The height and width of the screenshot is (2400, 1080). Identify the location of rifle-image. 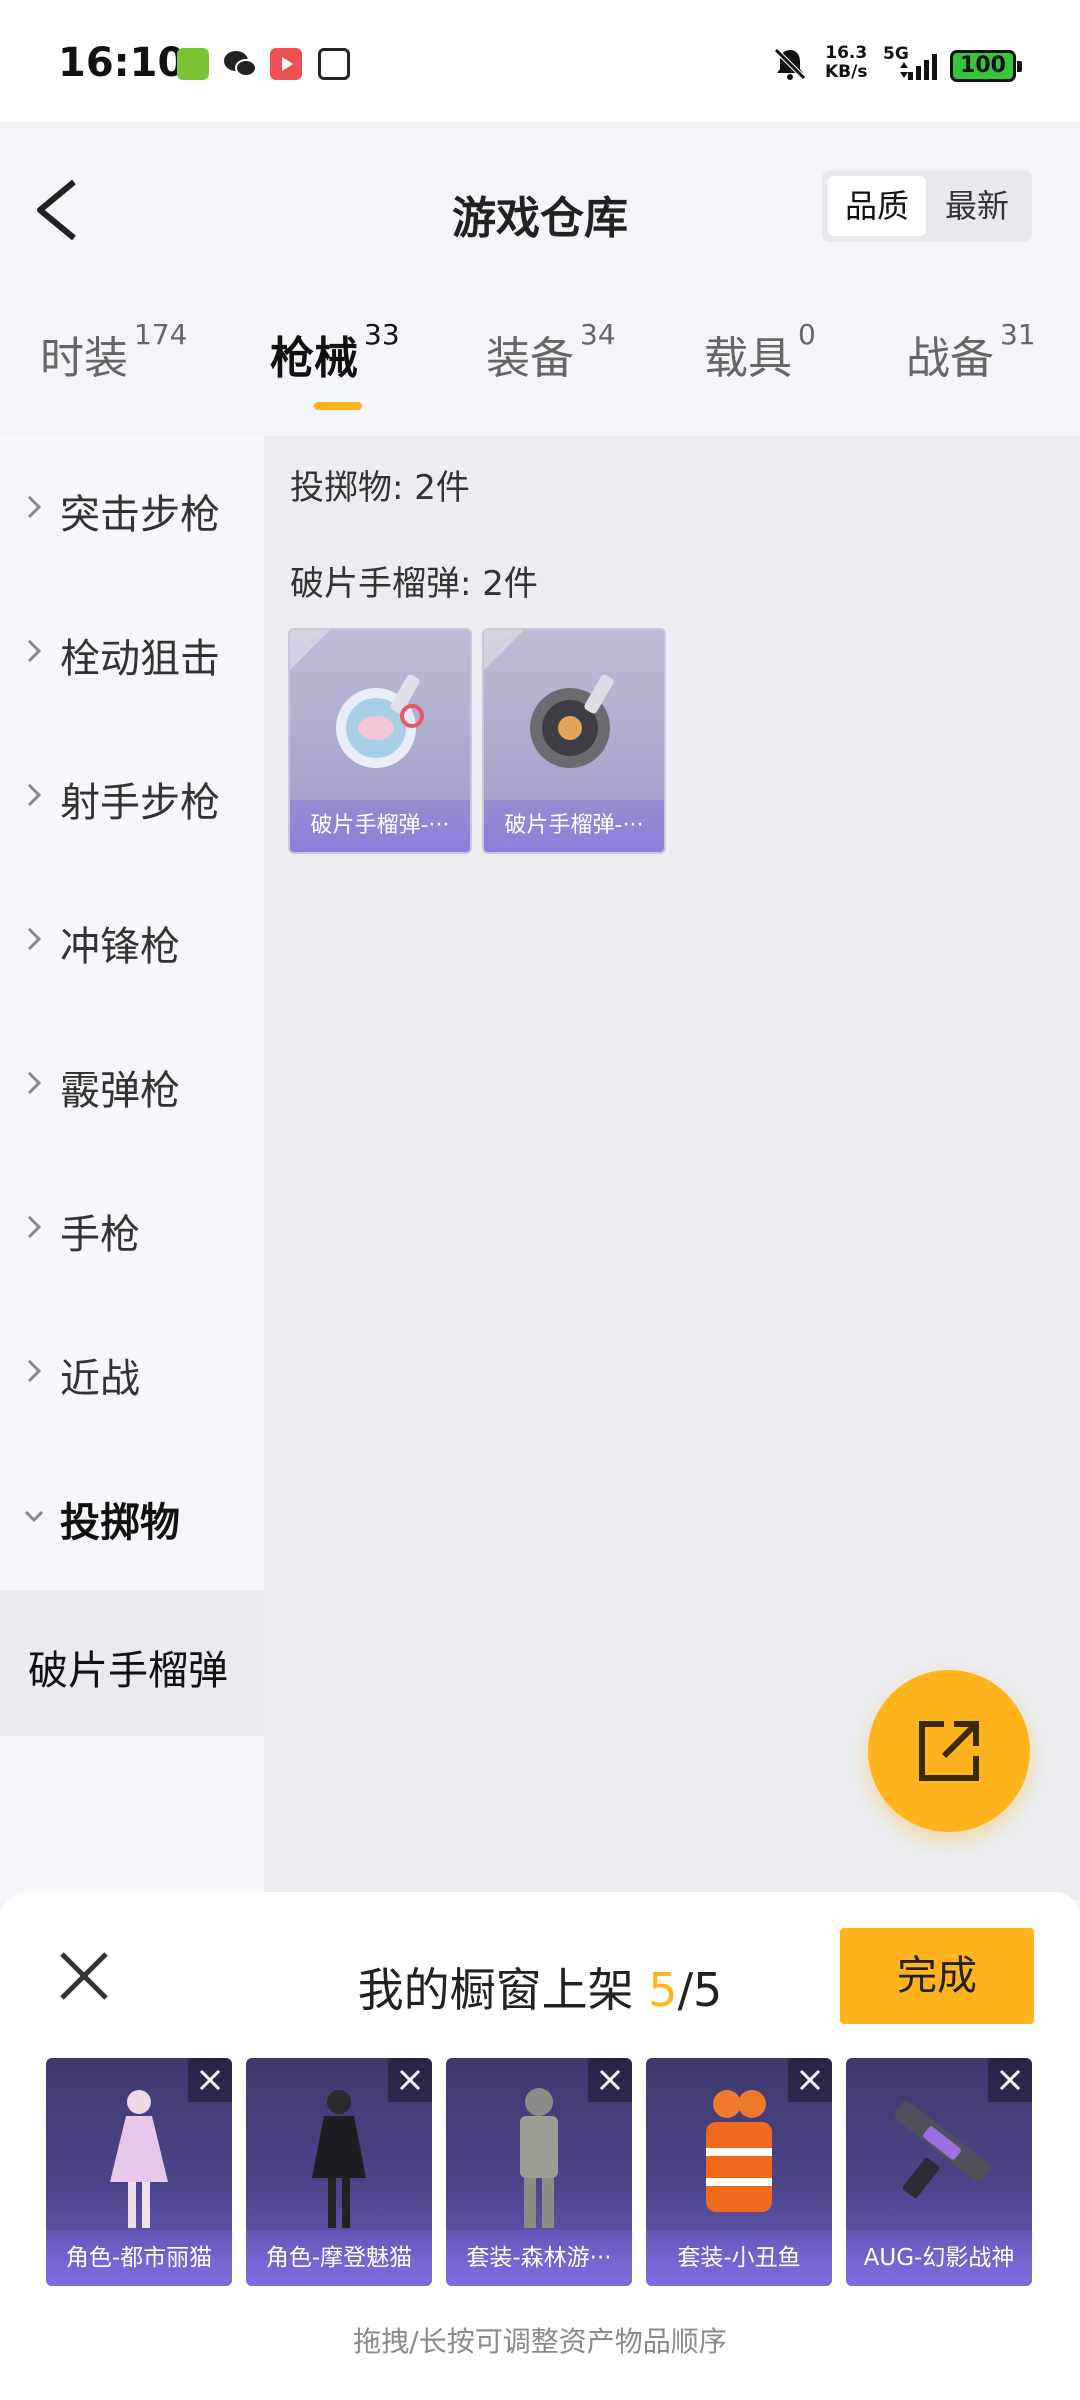
(942, 2149).